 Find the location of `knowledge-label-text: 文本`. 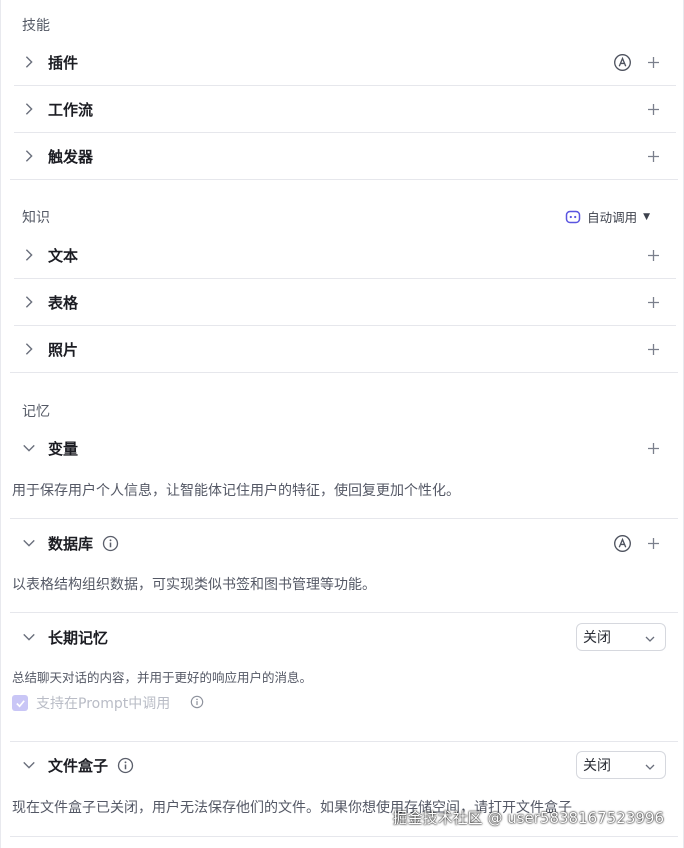

knowledge-label-text: 文本 is located at coordinates (63, 255).